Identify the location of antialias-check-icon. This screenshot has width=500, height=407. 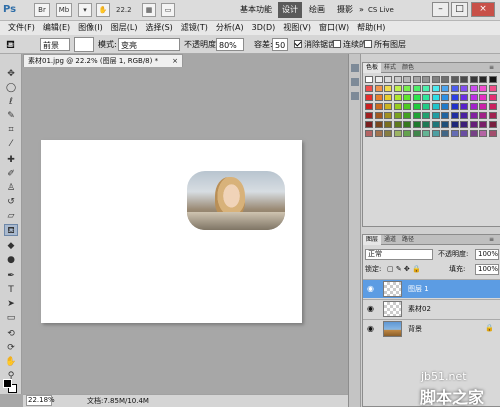
(298, 43).